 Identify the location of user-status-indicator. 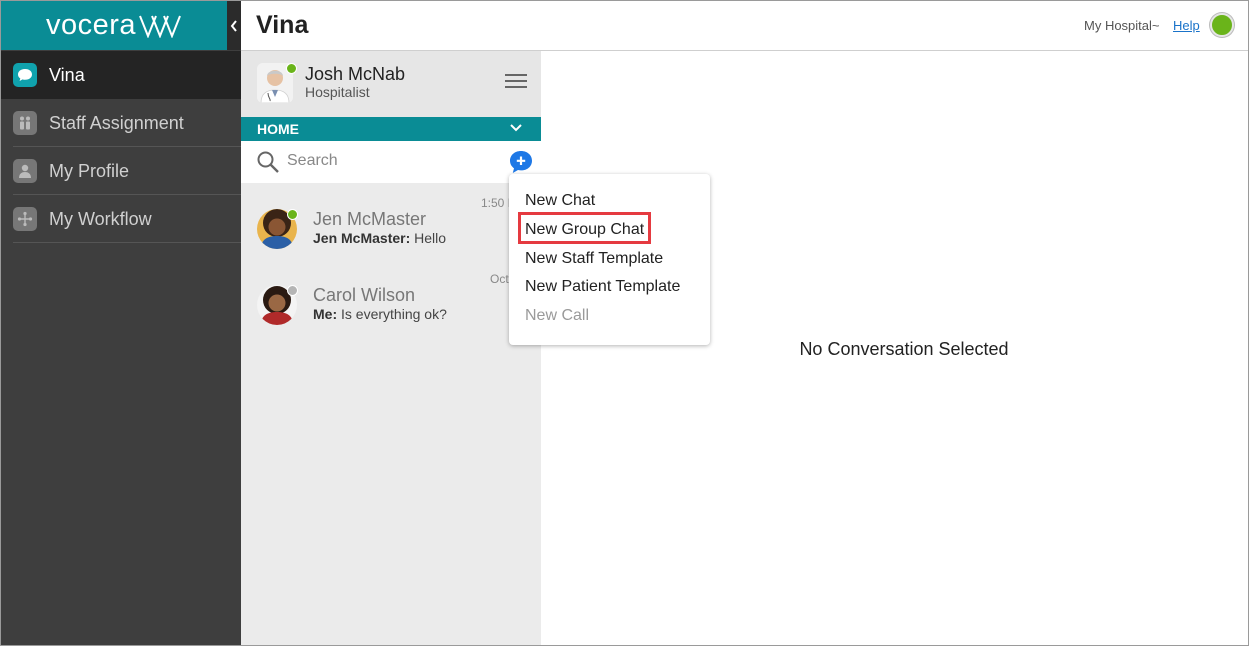
(1222, 25).